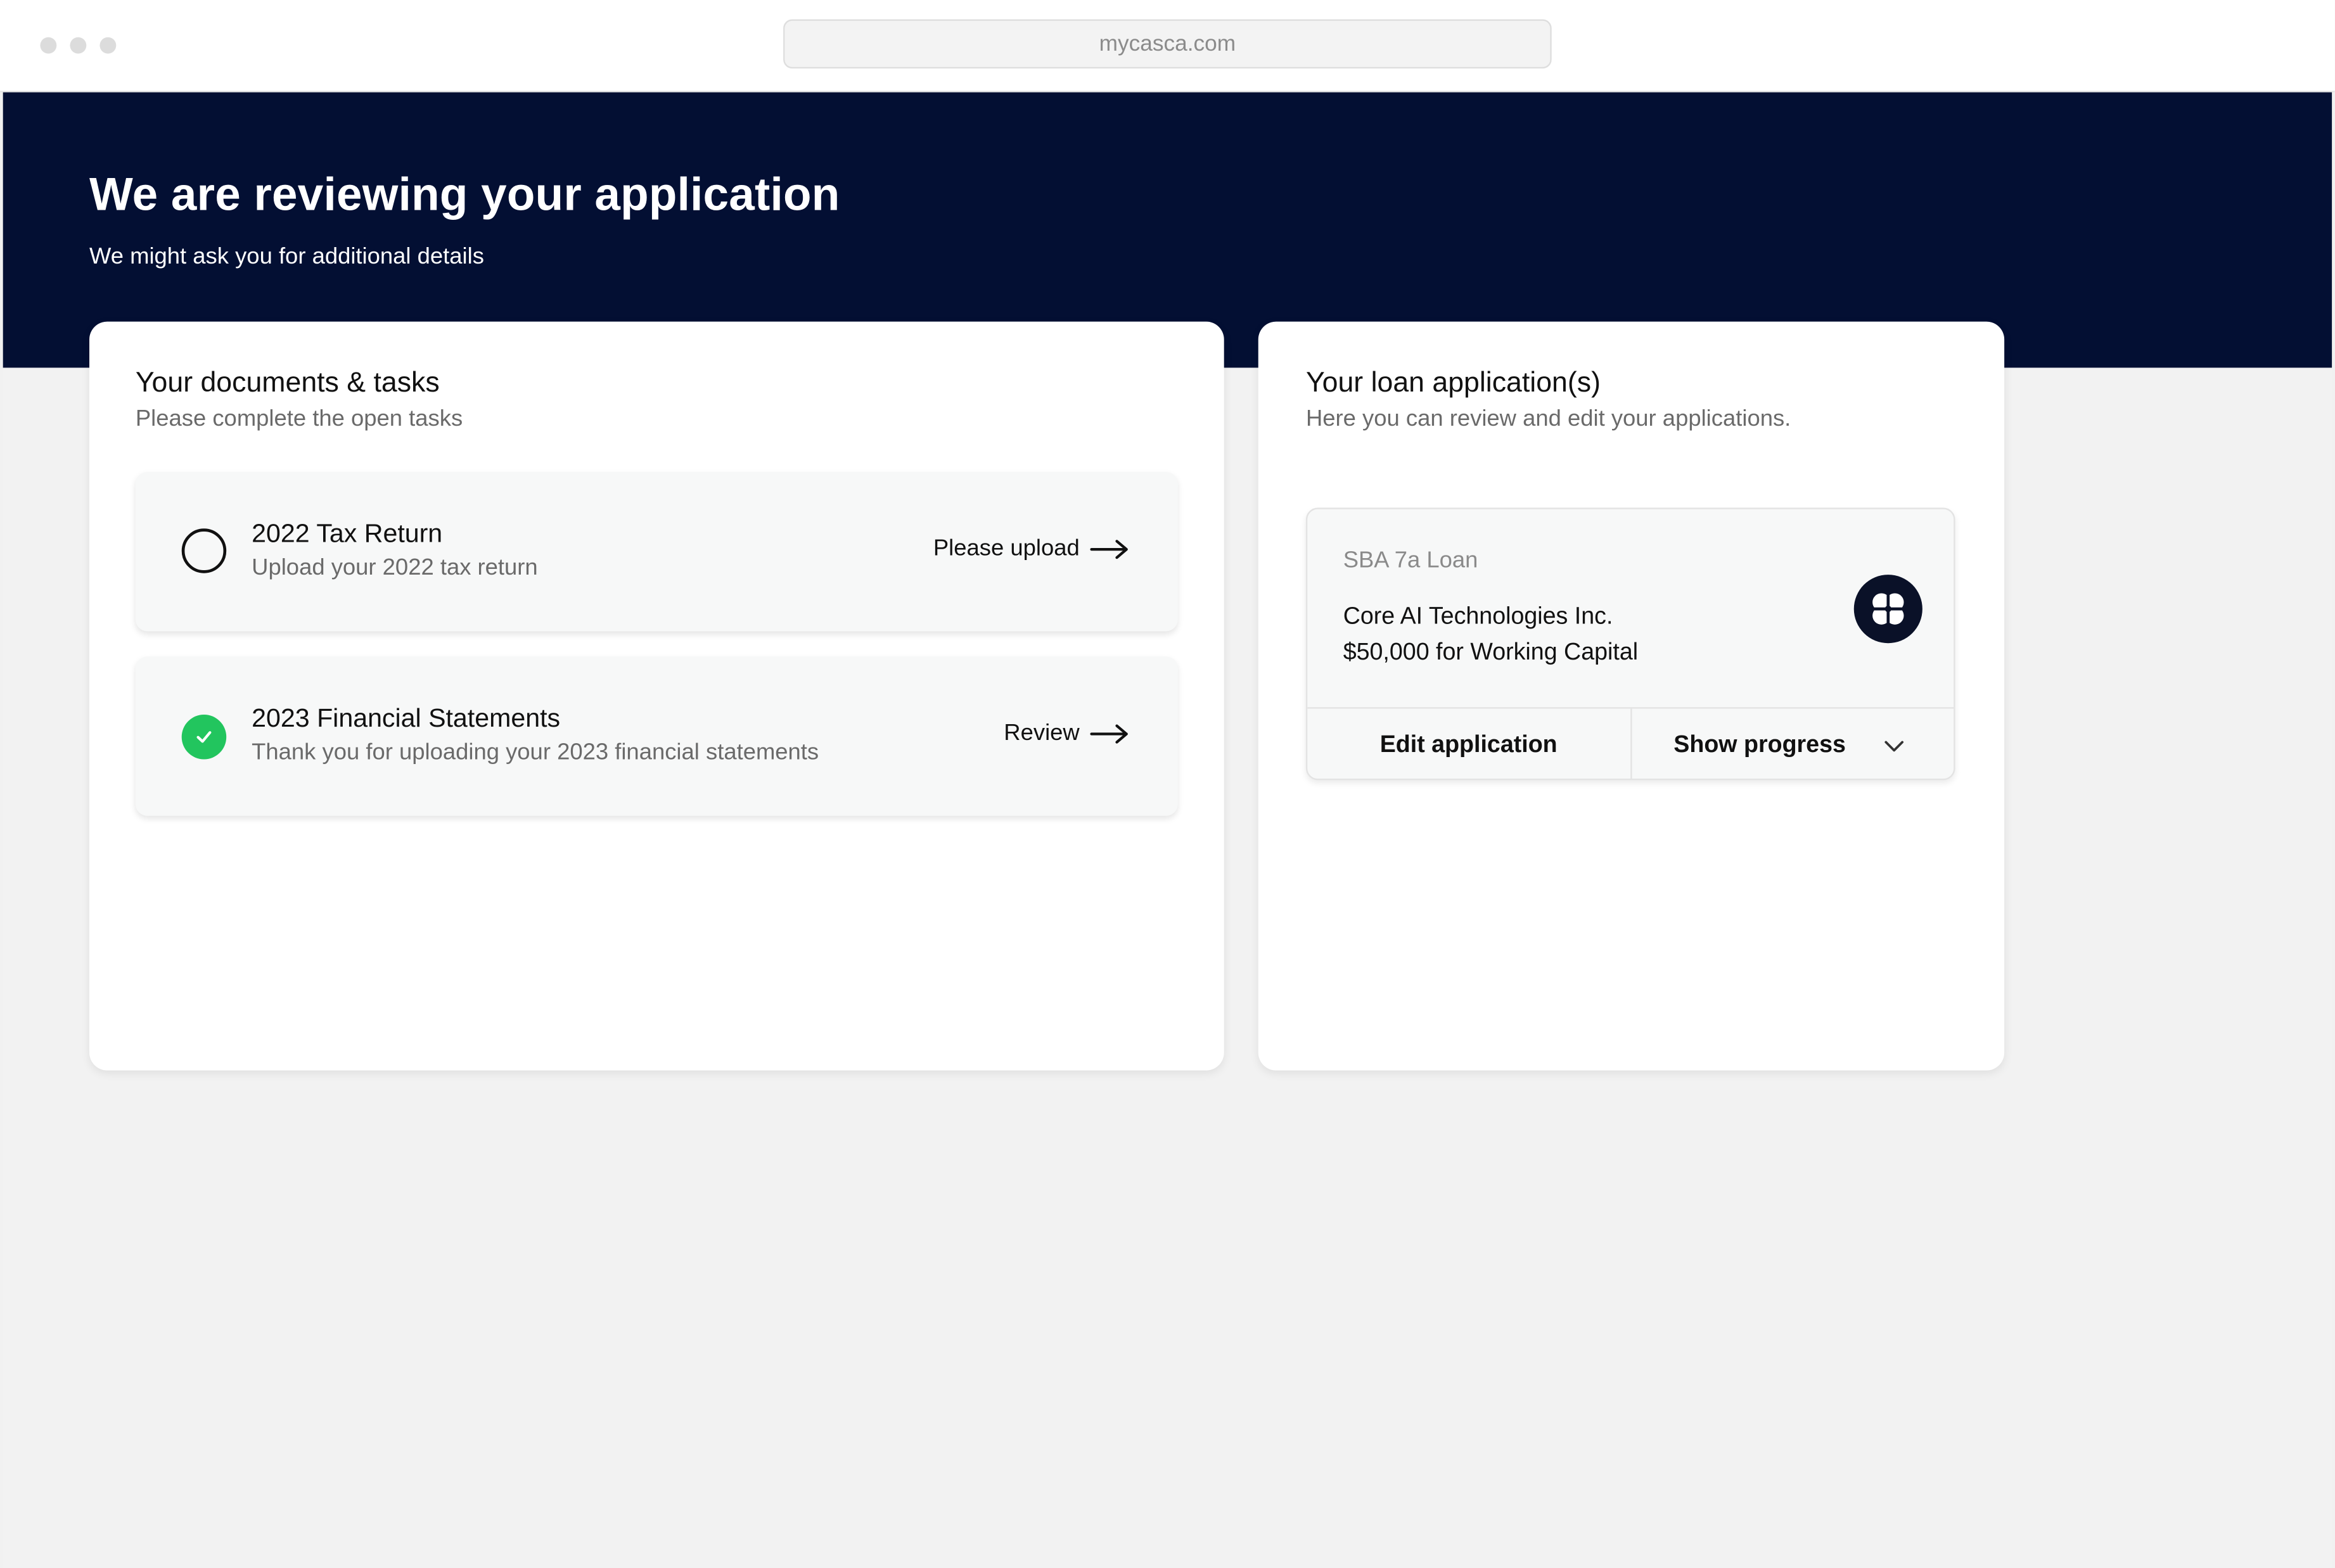  What do you see at coordinates (204, 737) in the screenshot?
I see `green-check-icon` at bounding box center [204, 737].